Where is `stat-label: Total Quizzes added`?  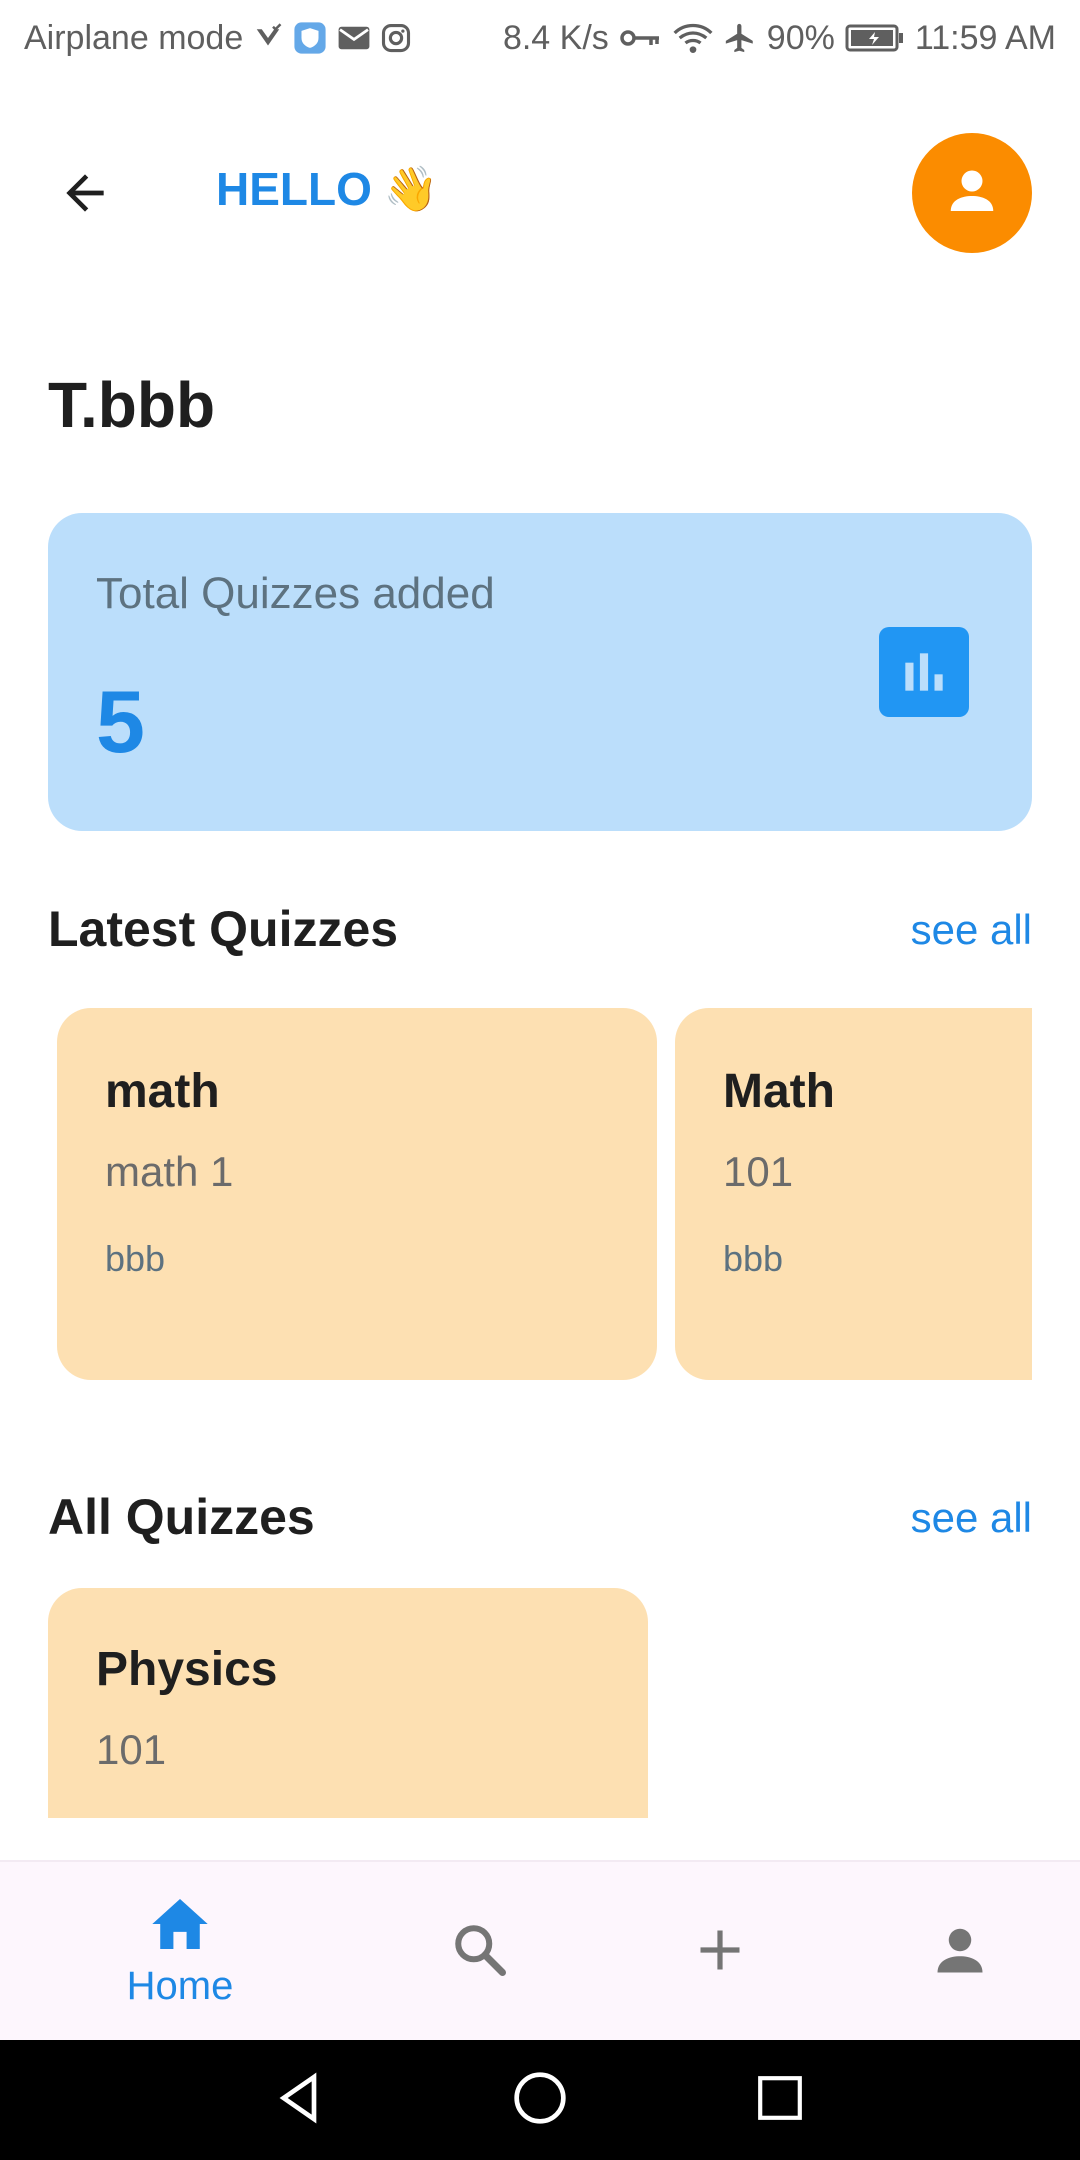
stat-label: Total Quizzes added is located at coordinates (295, 593).